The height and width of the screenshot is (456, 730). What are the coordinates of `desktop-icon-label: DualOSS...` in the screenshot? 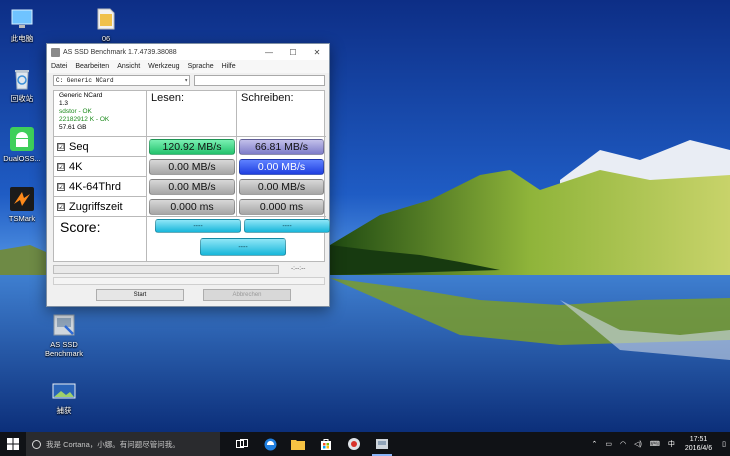 It's located at (22, 158).